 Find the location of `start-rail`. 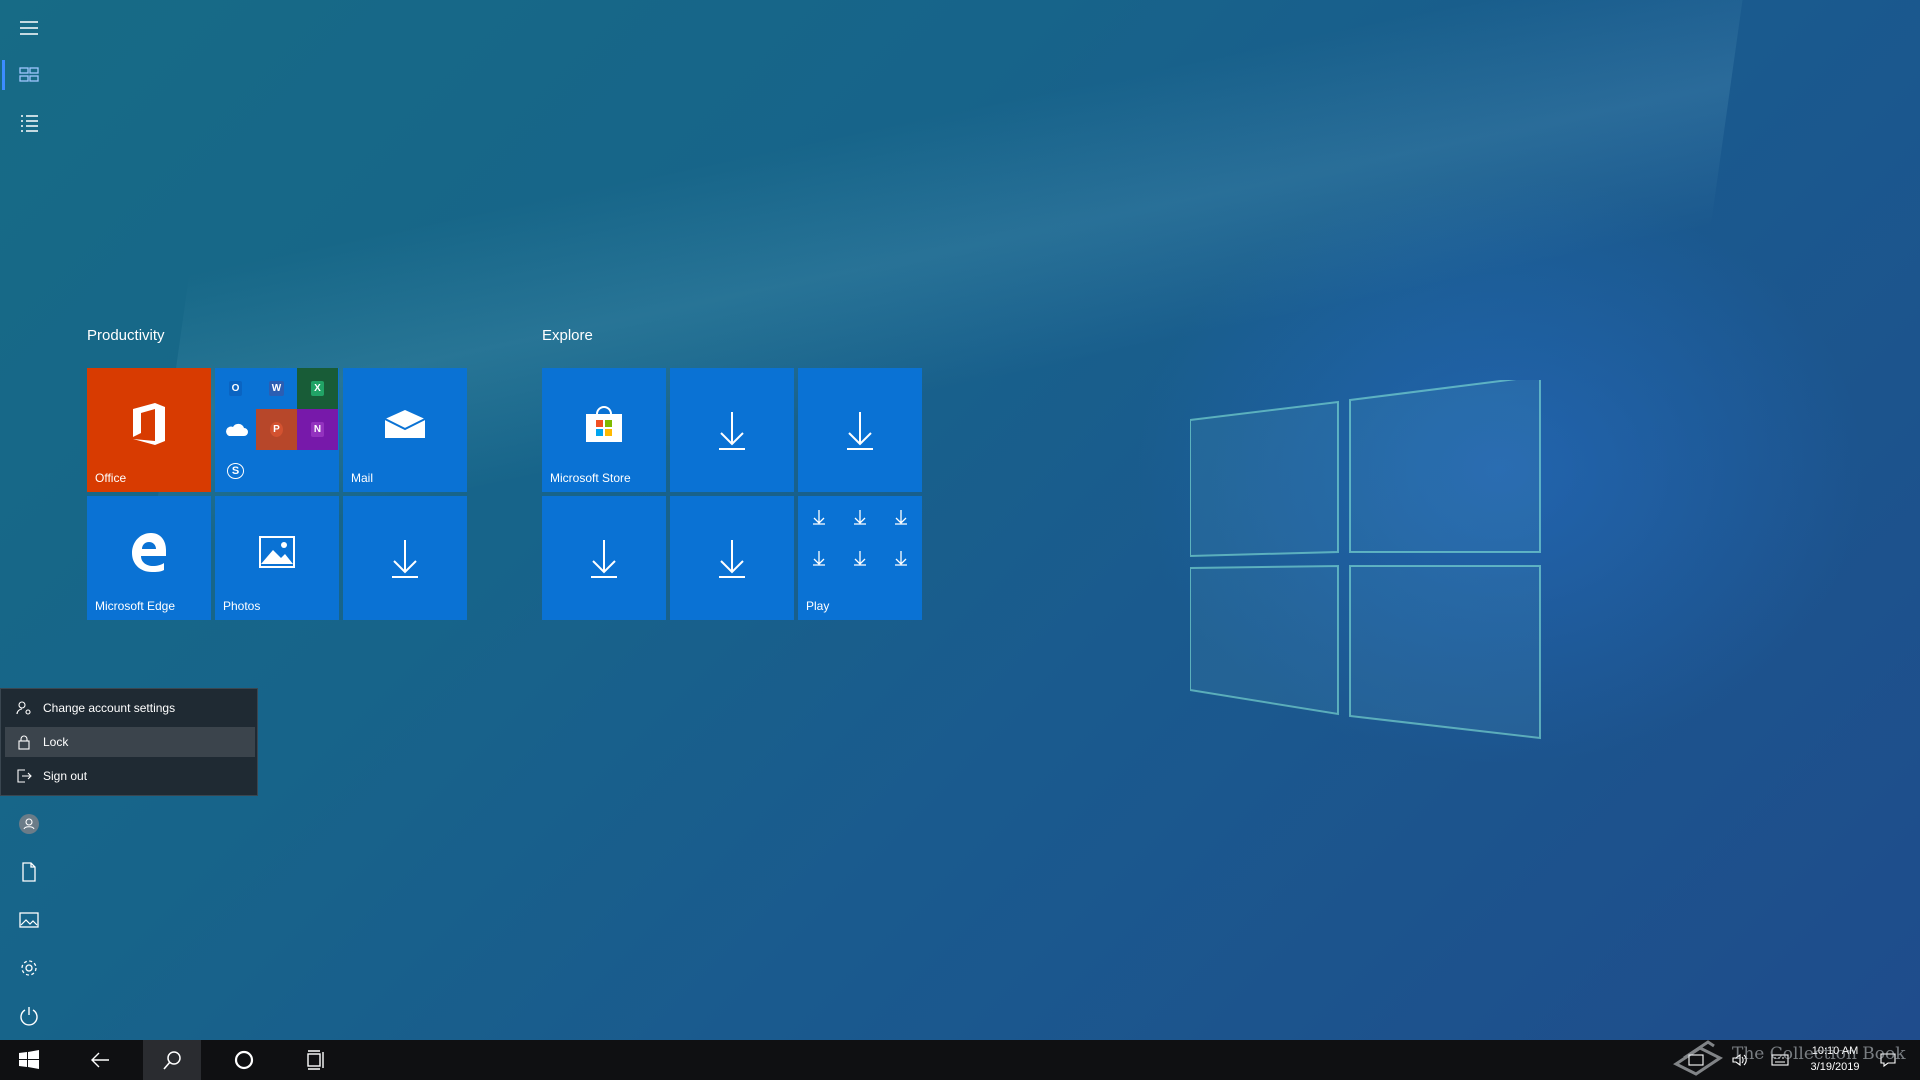

start-rail is located at coordinates (29, 520).